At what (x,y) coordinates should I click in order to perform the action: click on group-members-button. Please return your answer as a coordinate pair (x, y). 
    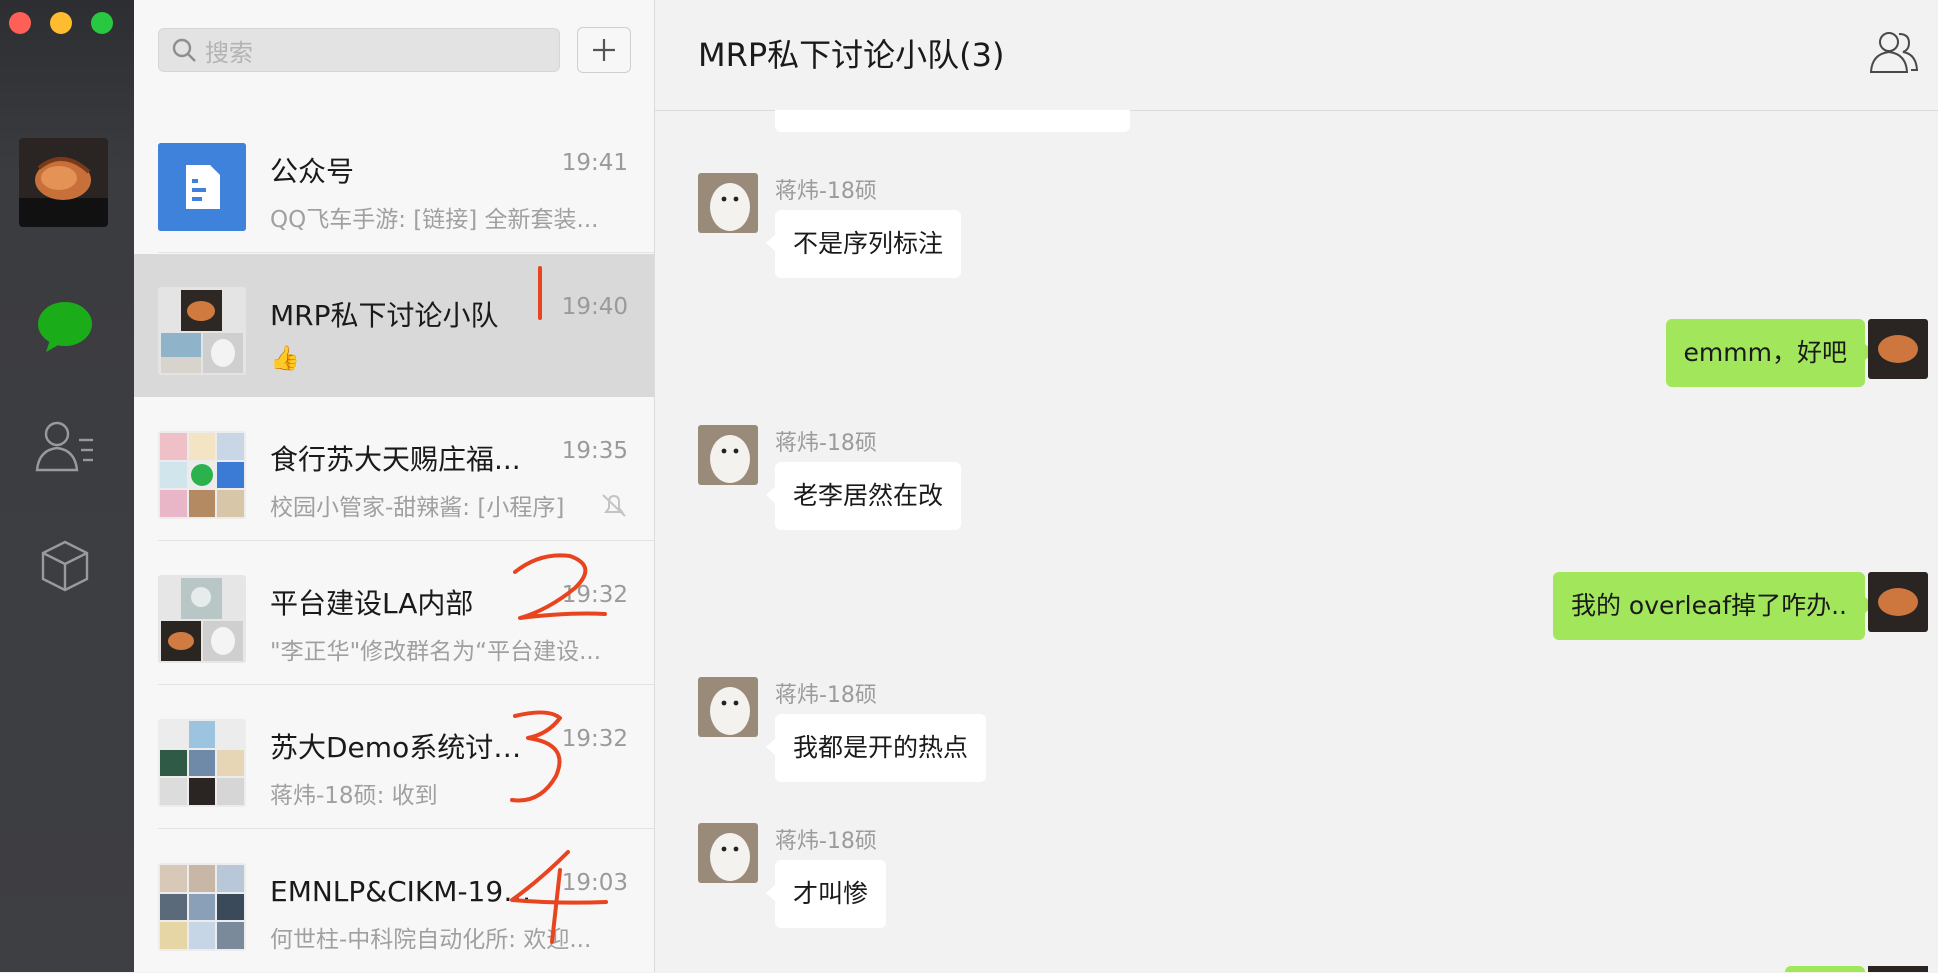
    Looking at the image, I should click on (1894, 52).